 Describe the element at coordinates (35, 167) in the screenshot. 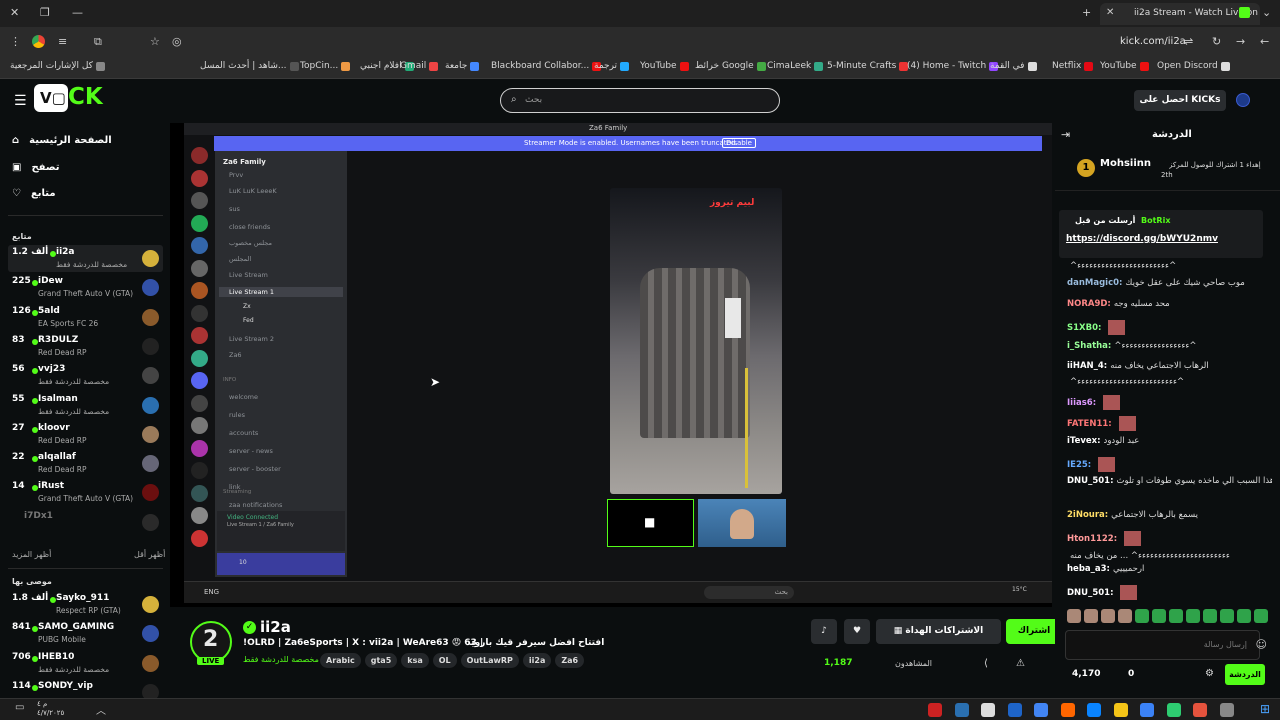

I see `nav-browse: ▣ تصفح` at that location.